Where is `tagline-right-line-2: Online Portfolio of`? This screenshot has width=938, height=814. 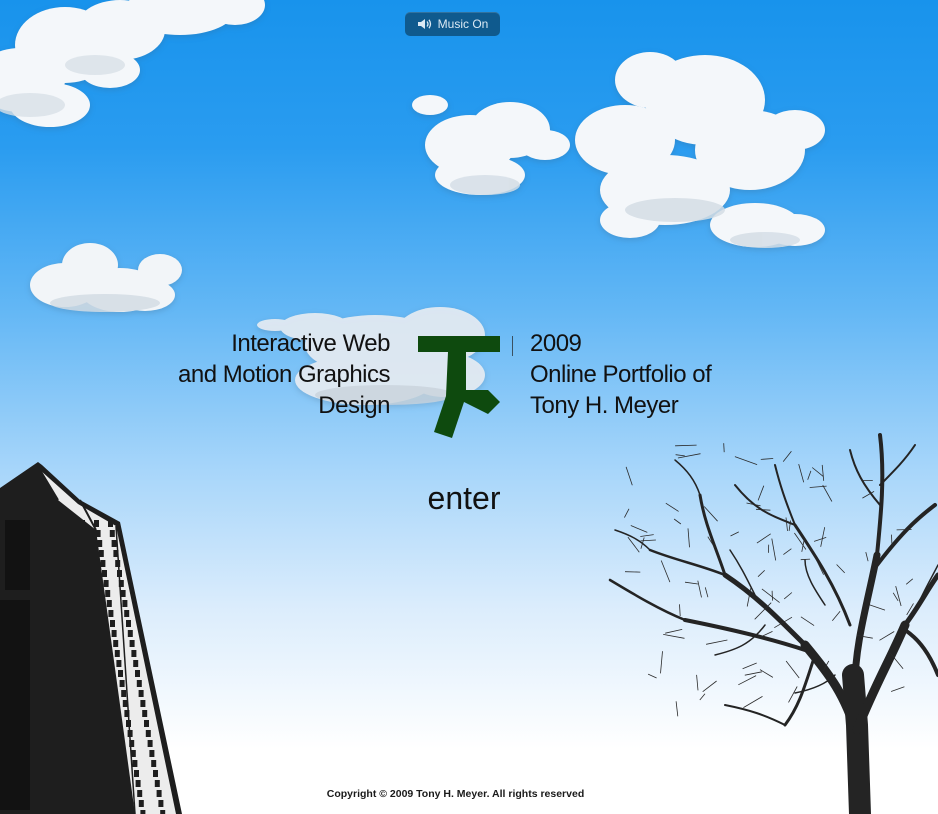 tagline-right-line-2: Online Portfolio of is located at coordinates (621, 374).